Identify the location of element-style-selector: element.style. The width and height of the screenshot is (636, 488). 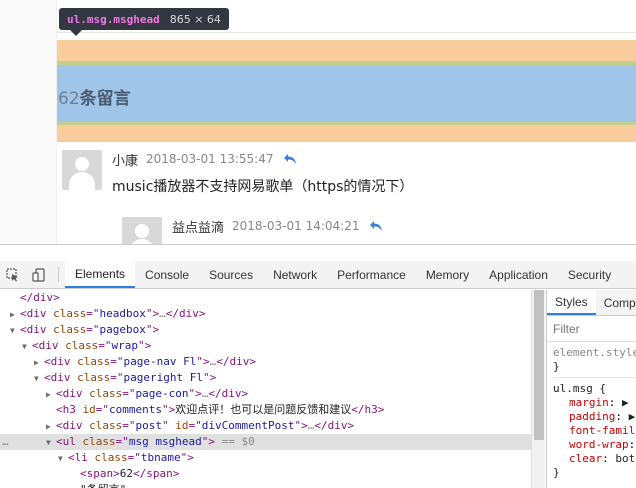
(594, 352).